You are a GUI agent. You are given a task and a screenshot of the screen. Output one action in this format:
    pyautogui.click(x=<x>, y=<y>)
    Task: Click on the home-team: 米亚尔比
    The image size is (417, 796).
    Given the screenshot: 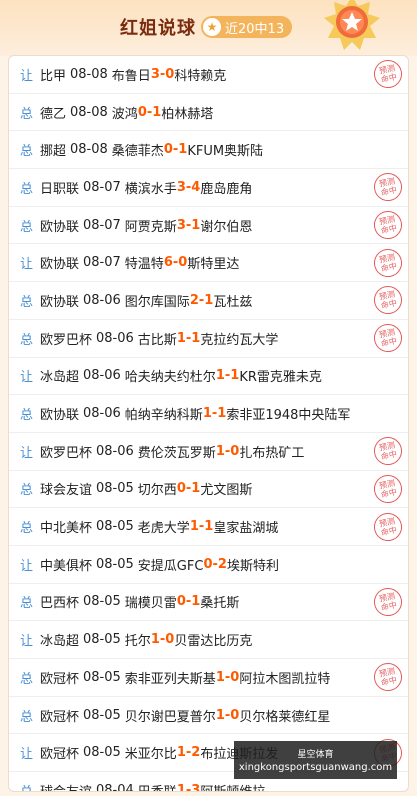 What is the action you would take?
    pyautogui.click(x=150, y=755)
    